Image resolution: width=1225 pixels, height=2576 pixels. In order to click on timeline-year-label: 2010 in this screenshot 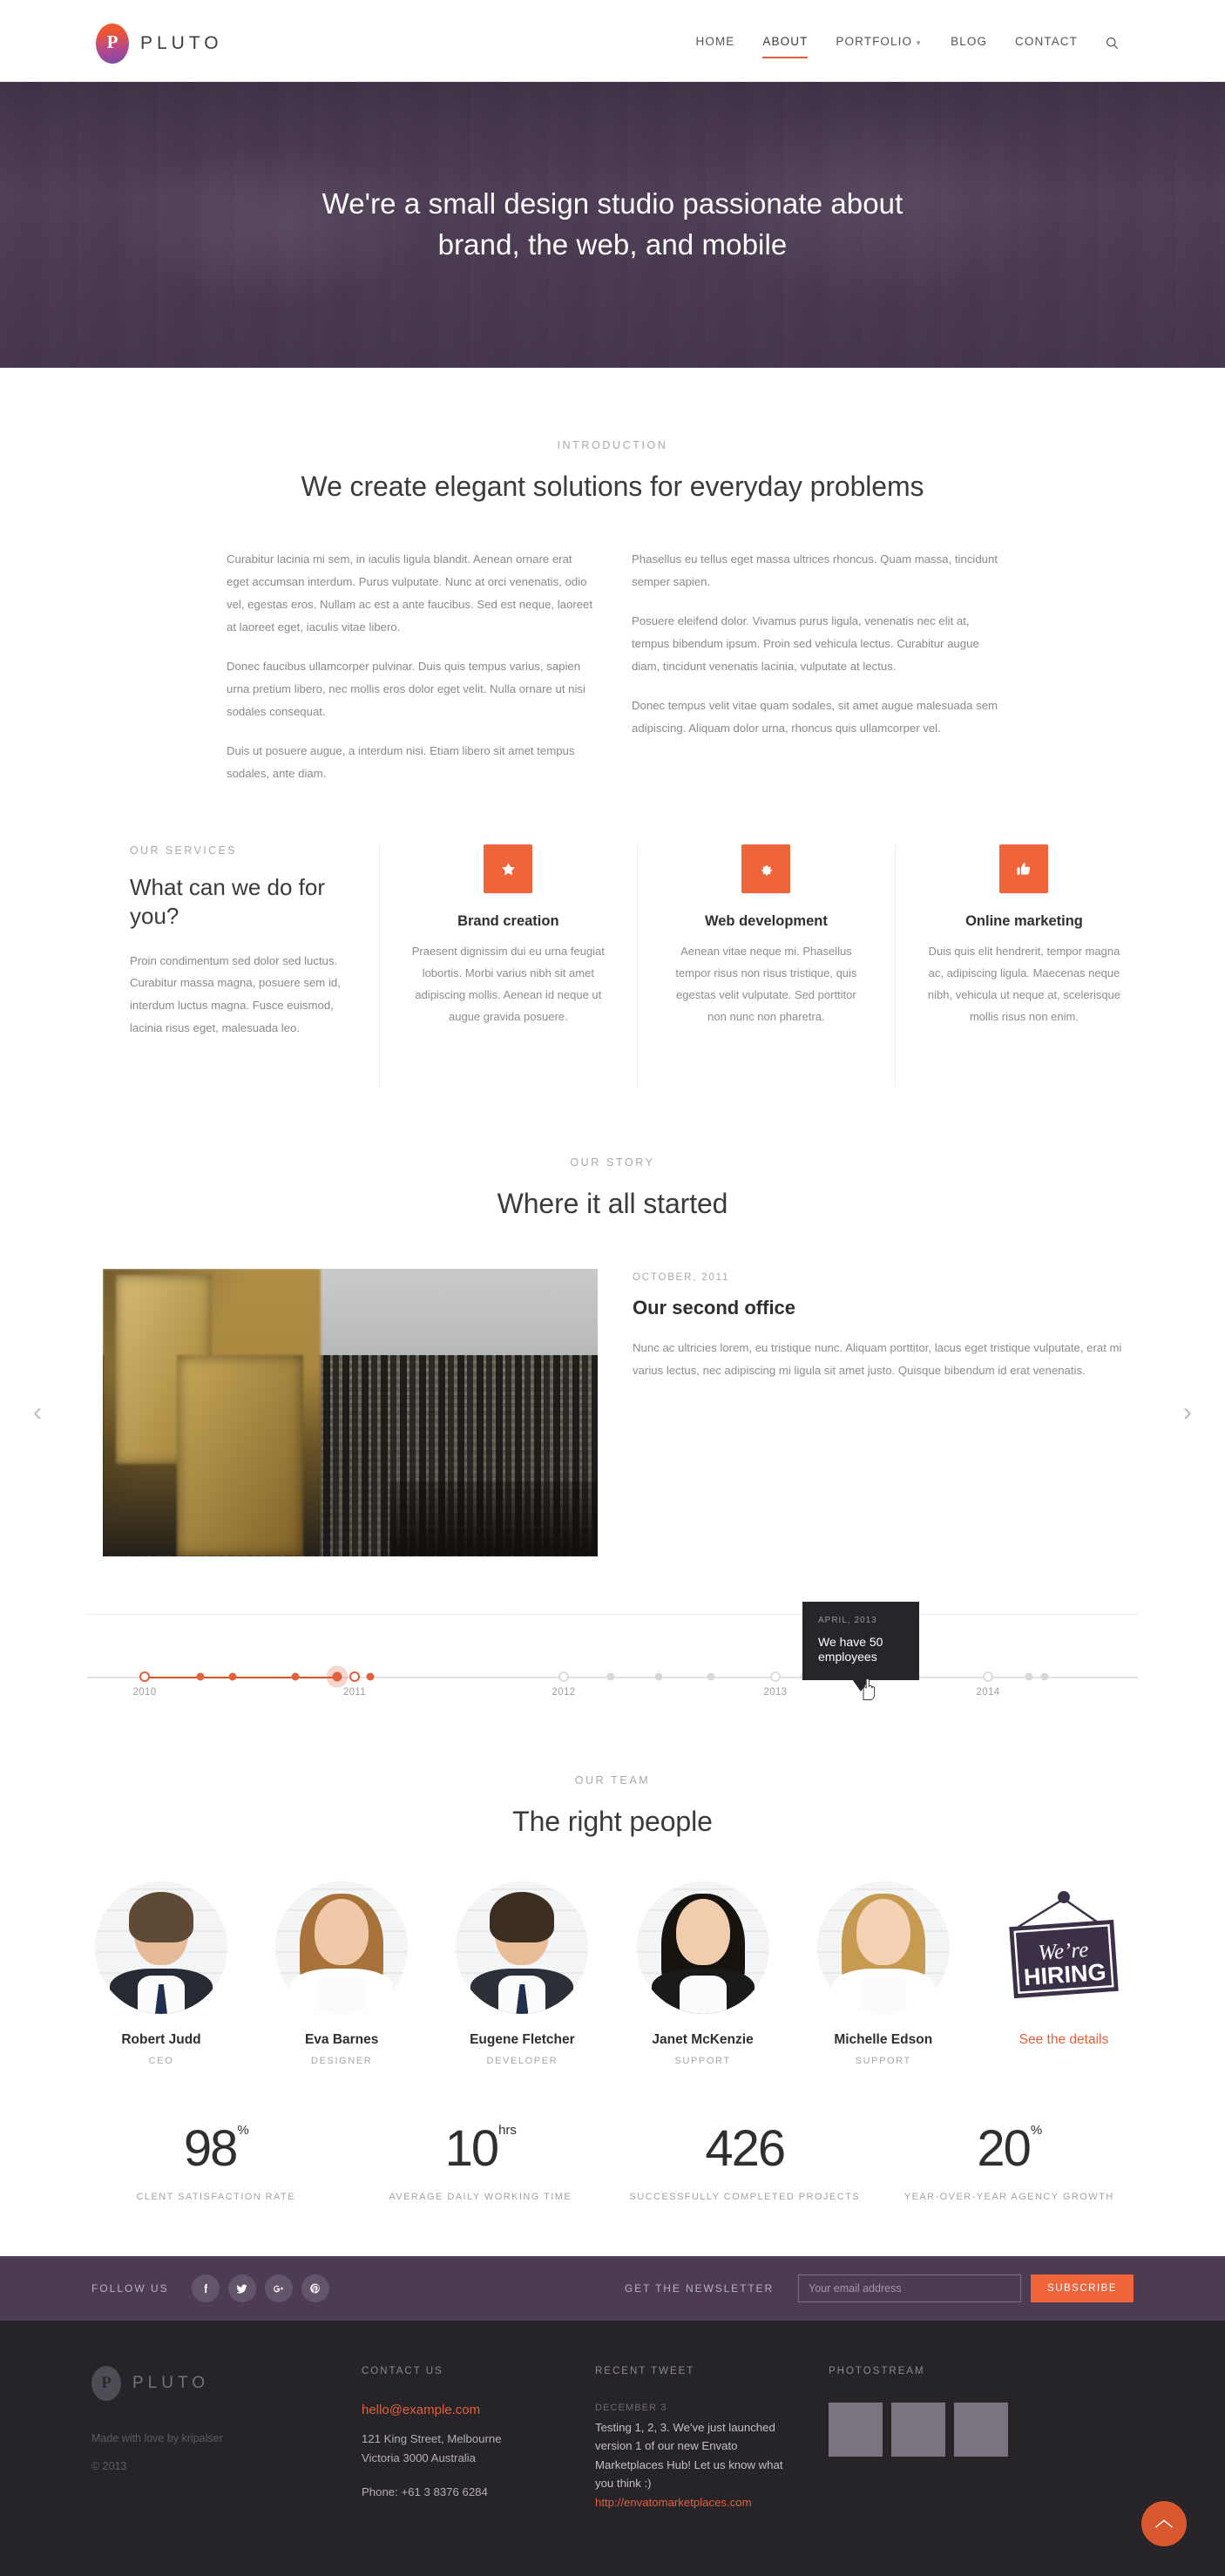, I will do `click(144, 1693)`.